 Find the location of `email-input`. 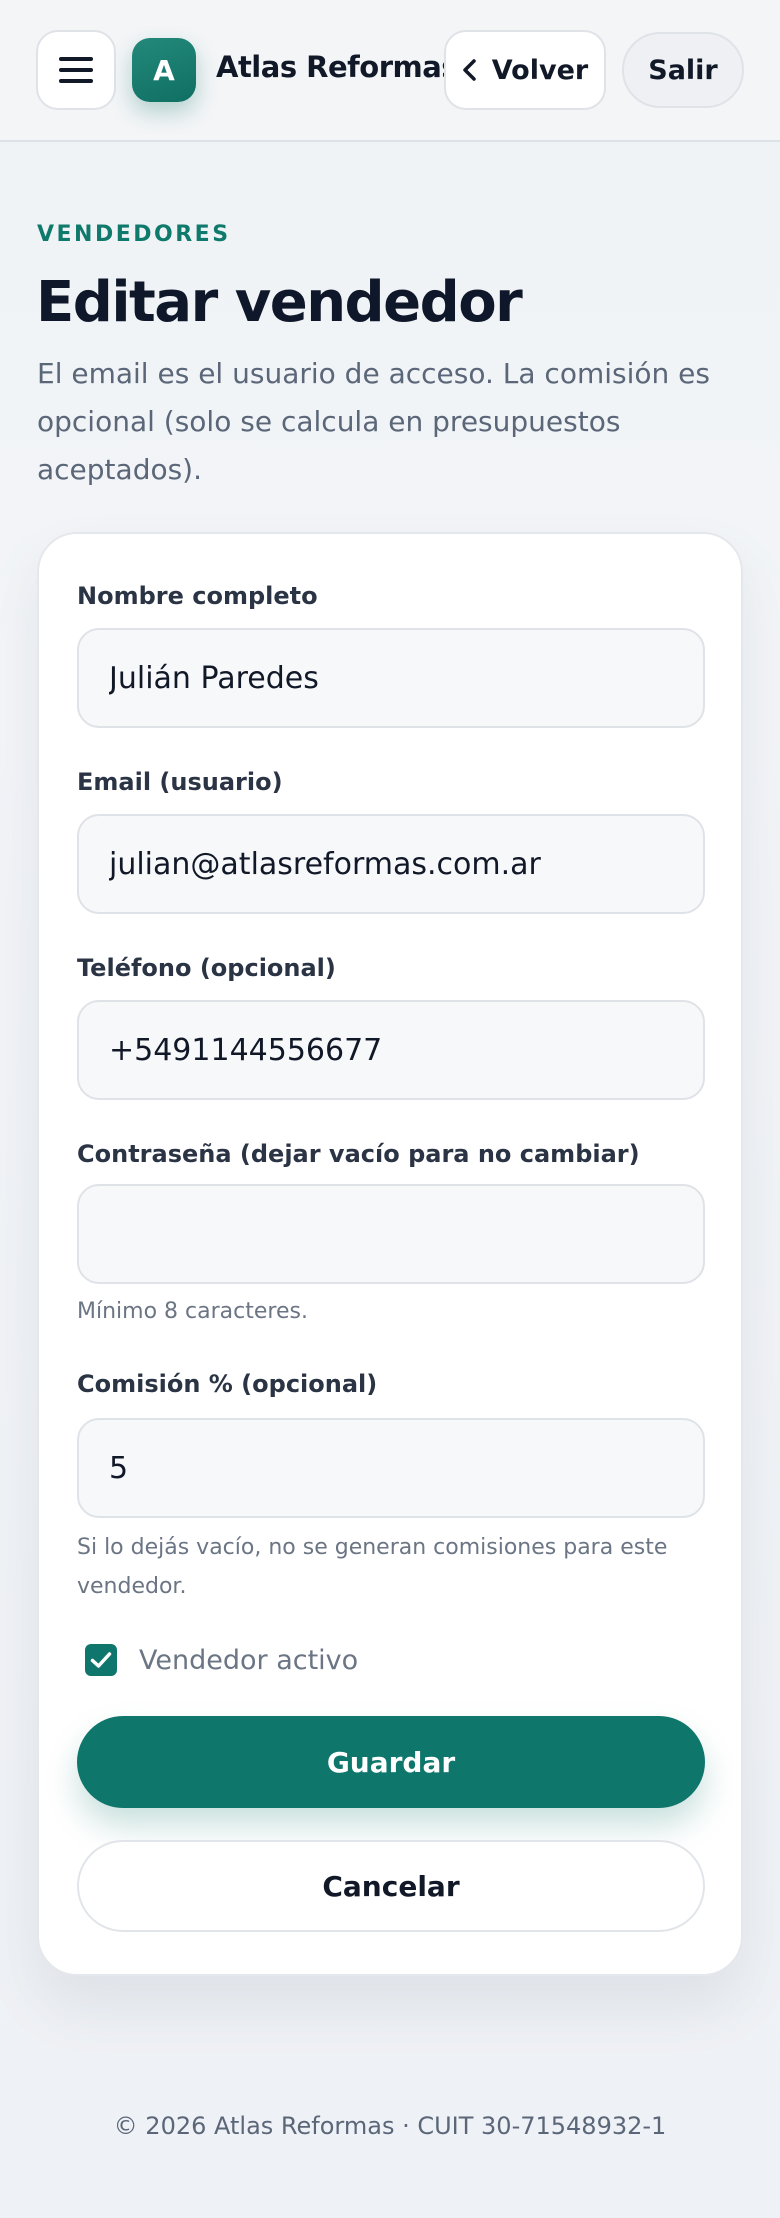

email-input is located at coordinates (391, 864).